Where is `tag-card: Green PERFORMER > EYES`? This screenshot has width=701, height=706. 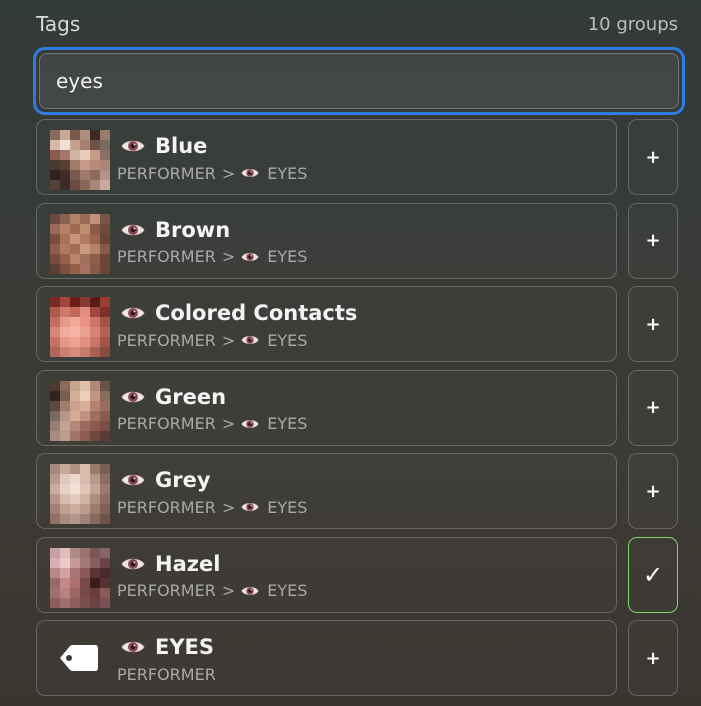
tag-card: Green PERFORMER > EYES is located at coordinates (326, 407).